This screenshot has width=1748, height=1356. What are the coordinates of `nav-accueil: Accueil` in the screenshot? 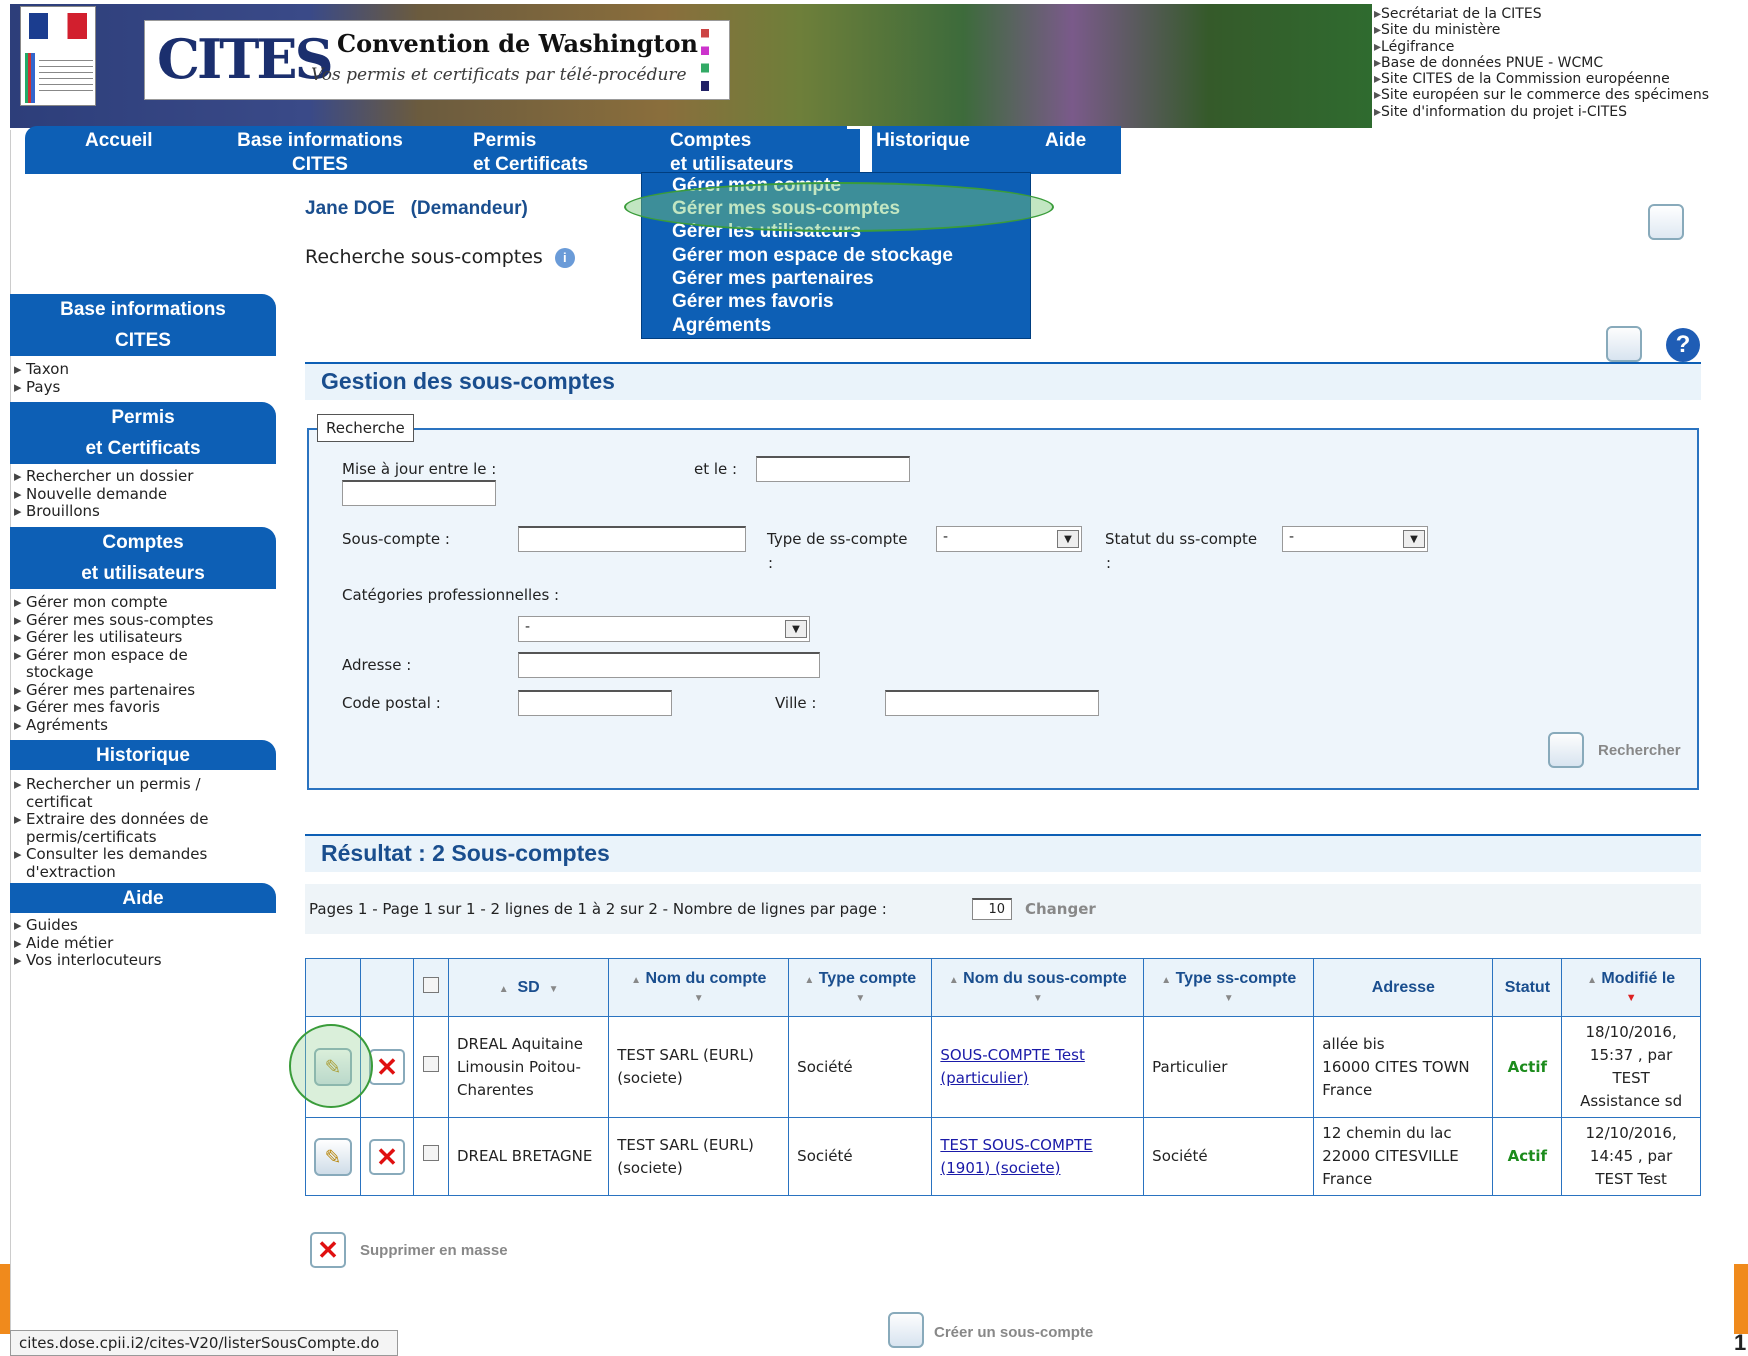 It's located at (119, 141).